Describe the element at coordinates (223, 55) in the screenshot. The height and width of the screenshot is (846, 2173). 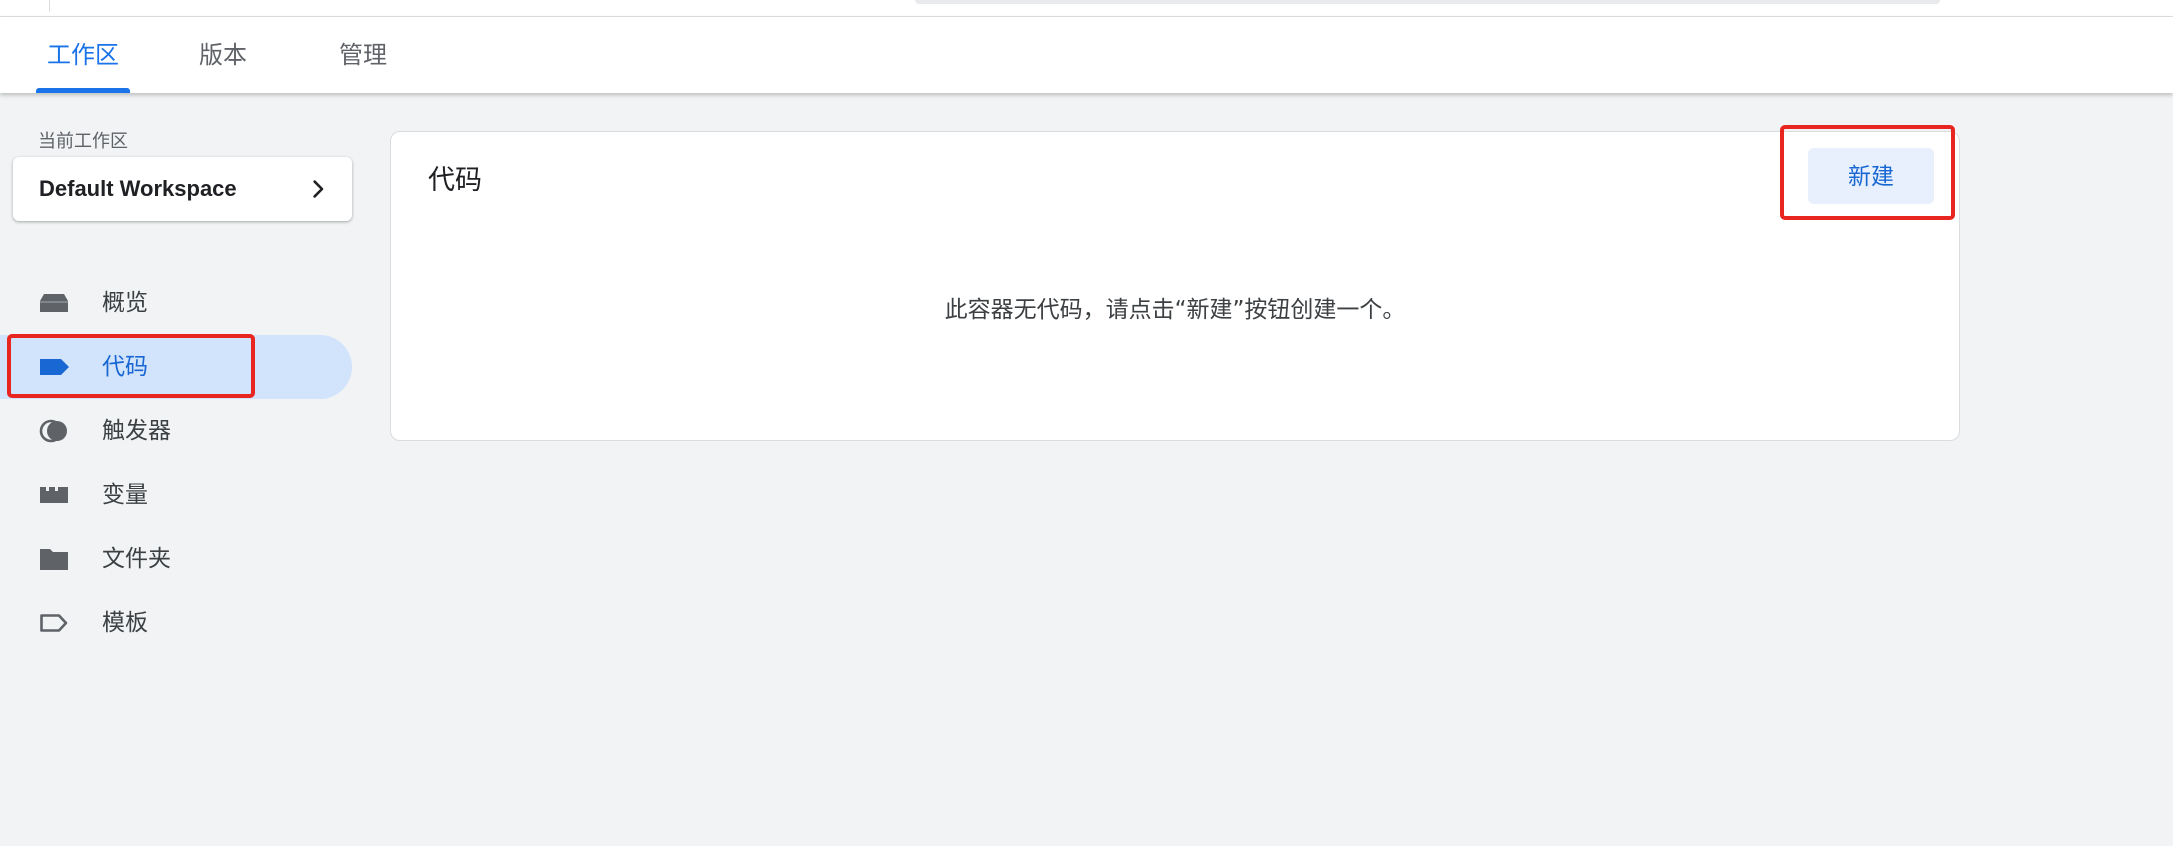
I see `tab-versions: 版本` at that location.